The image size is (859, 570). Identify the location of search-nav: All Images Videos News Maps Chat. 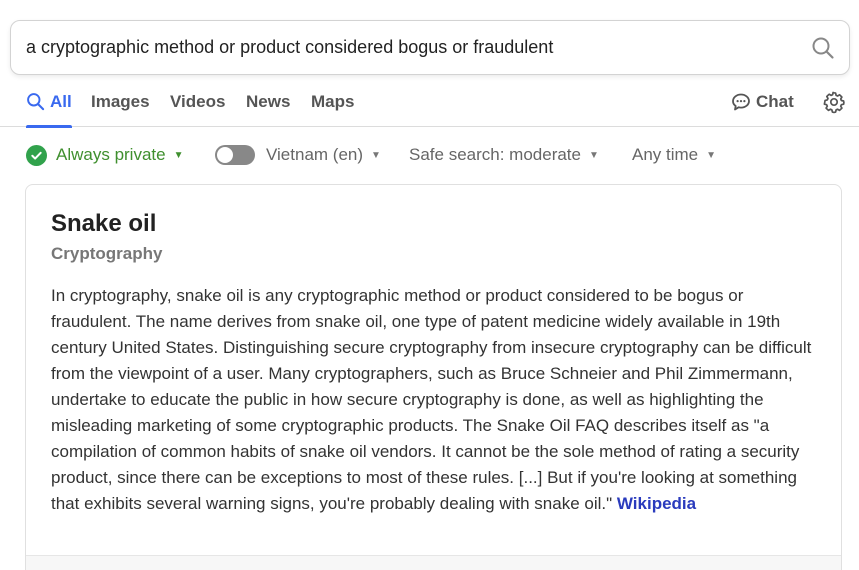
(429, 102).